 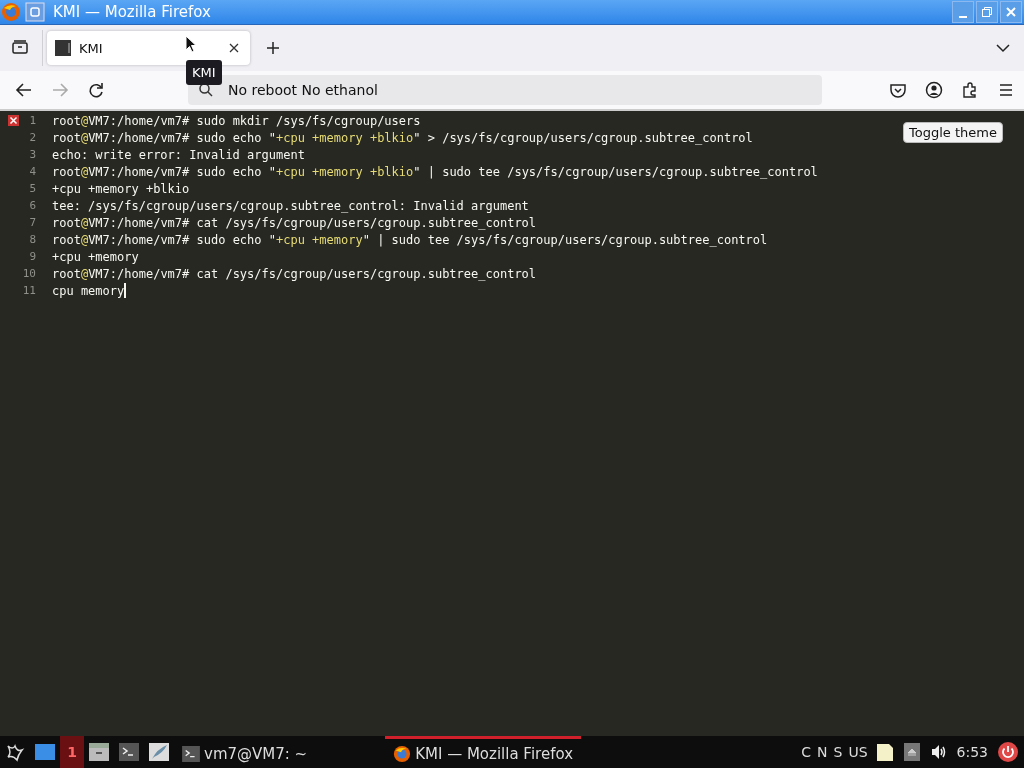 What do you see at coordinates (148, 48) in the screenshot?
I see `browser-tab: KMI` at bounding box center [148, 48].